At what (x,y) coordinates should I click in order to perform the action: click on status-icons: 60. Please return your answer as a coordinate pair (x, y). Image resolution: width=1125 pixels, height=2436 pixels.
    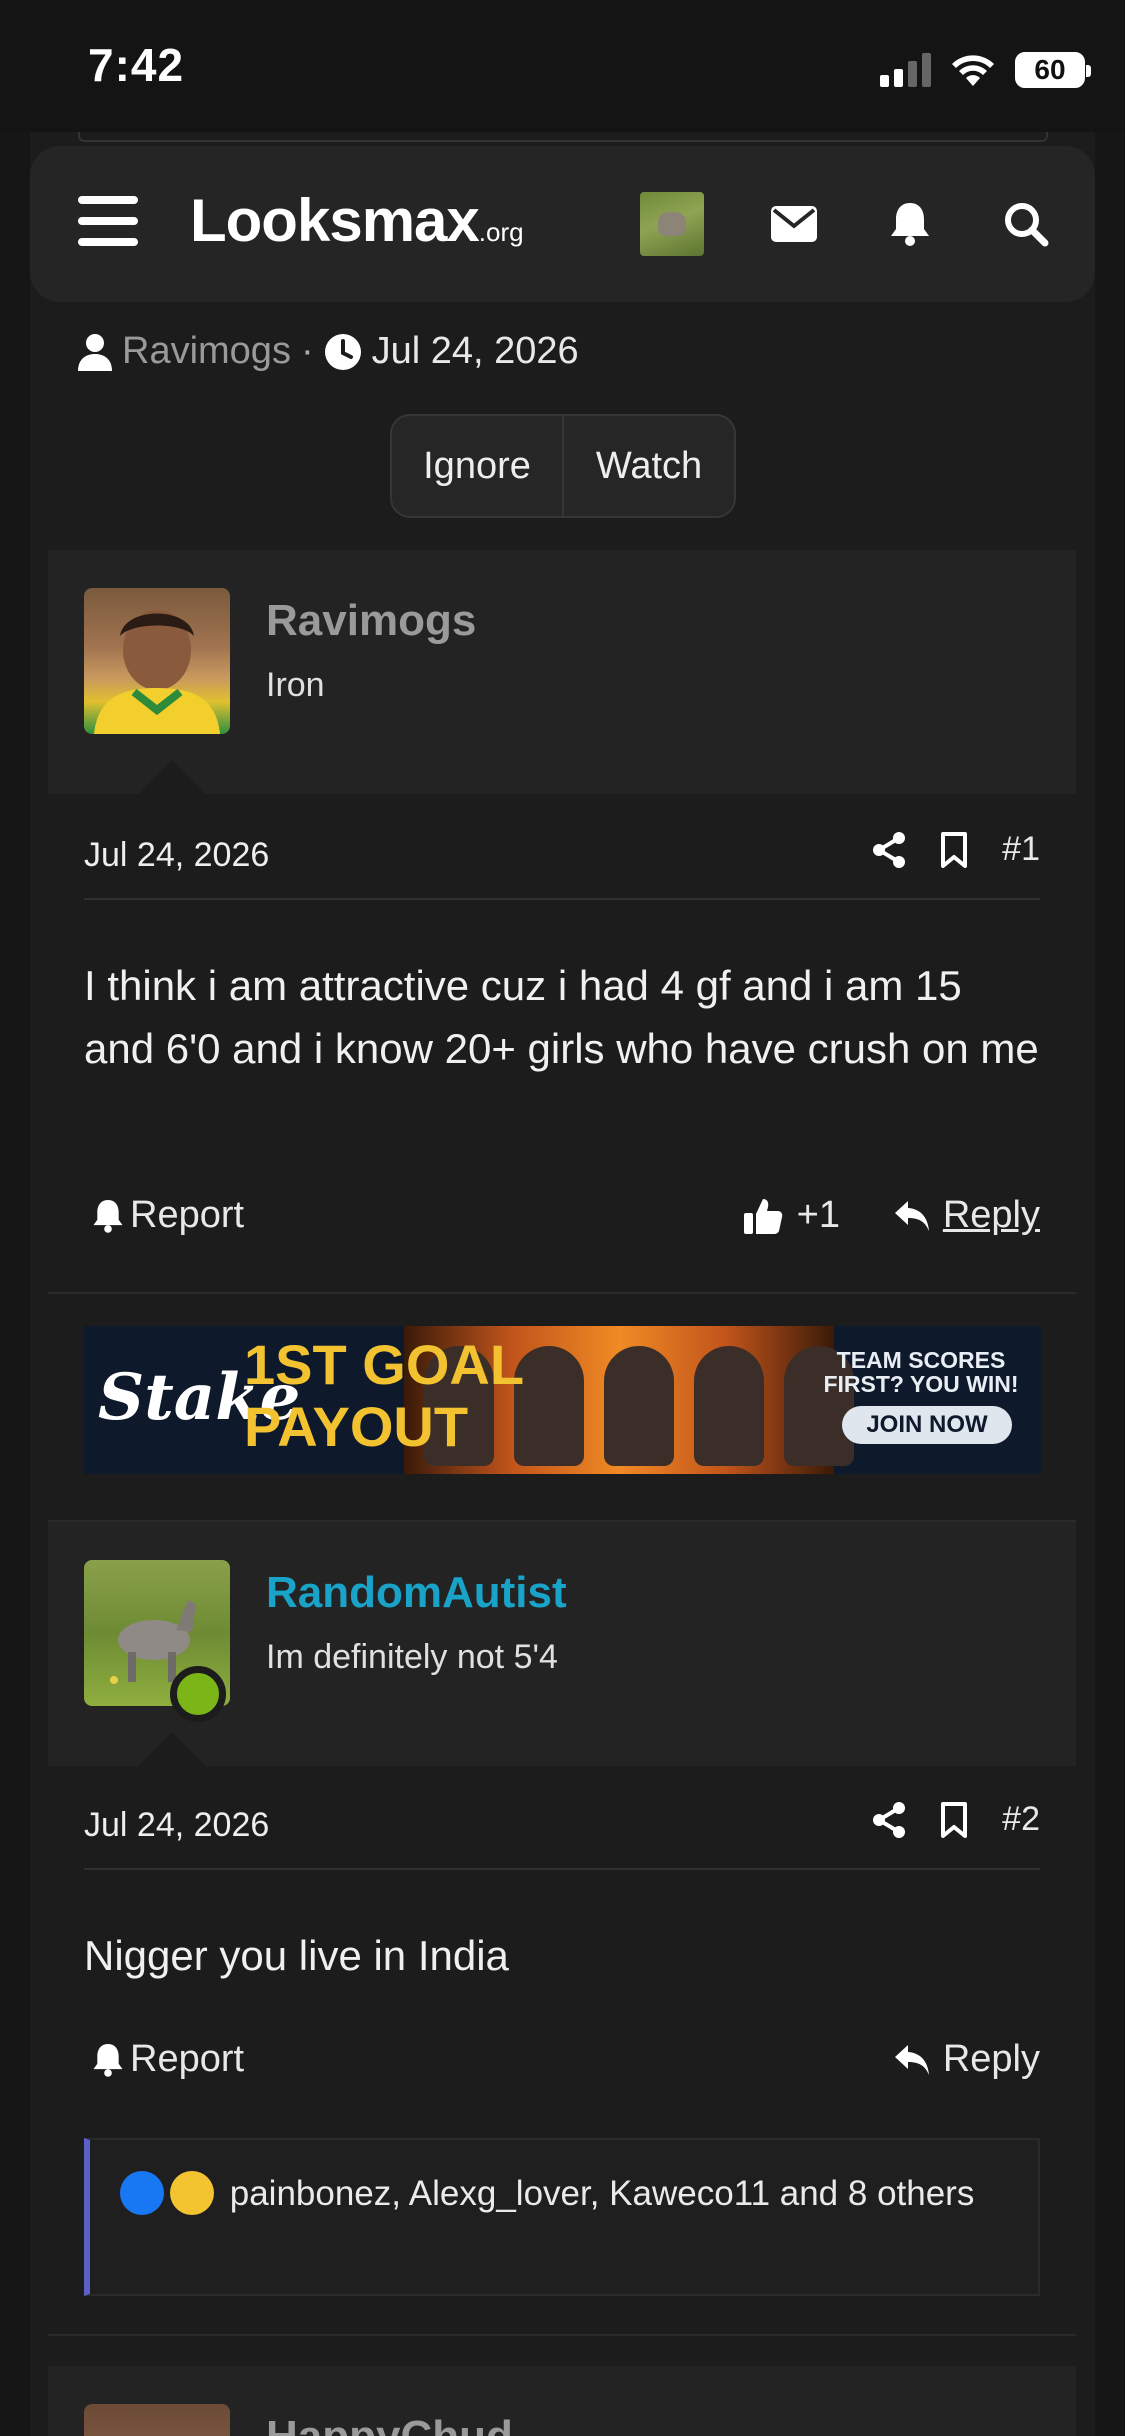
    Looking at the image, I should click on (985, 70).